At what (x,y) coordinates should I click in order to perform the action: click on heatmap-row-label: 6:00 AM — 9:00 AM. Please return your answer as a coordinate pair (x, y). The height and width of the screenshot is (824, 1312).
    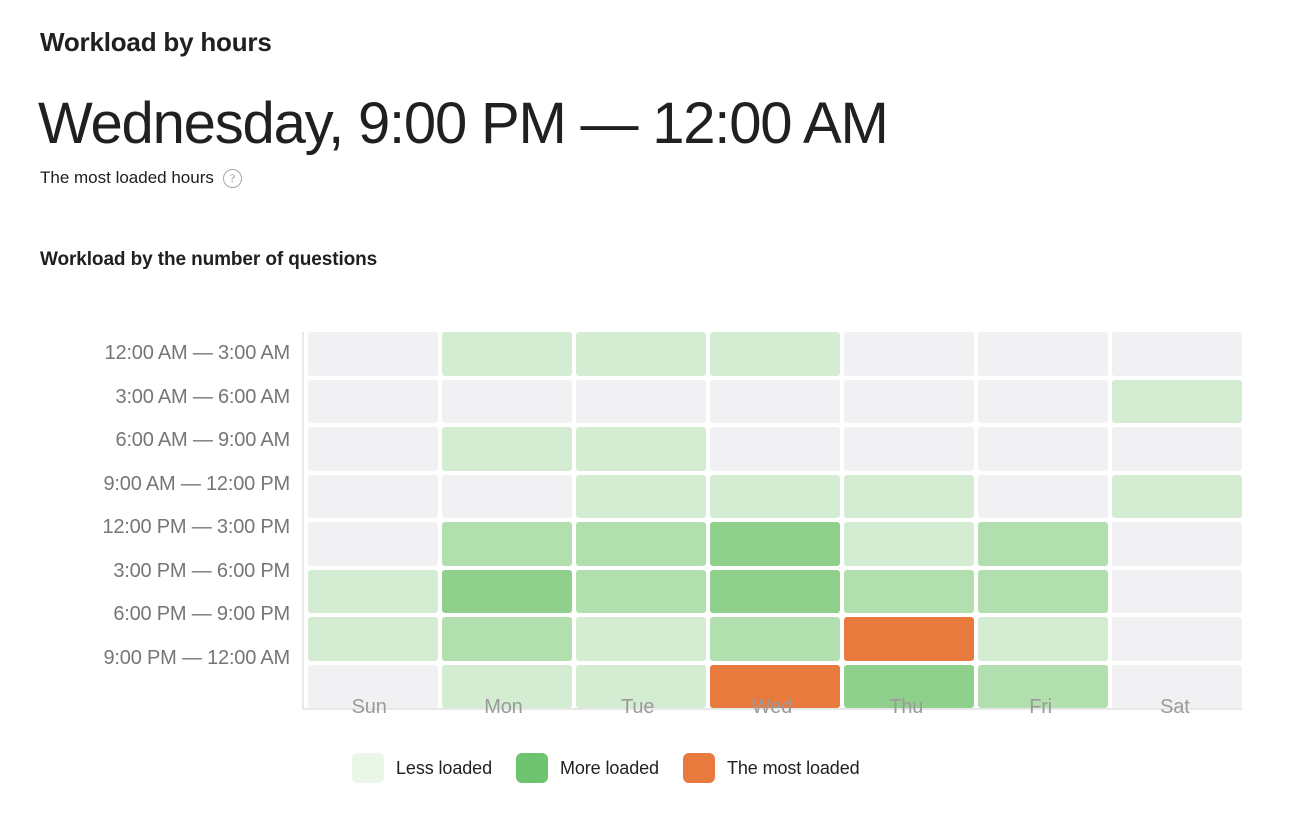
    Looking at the image, I should click on (203, 440).